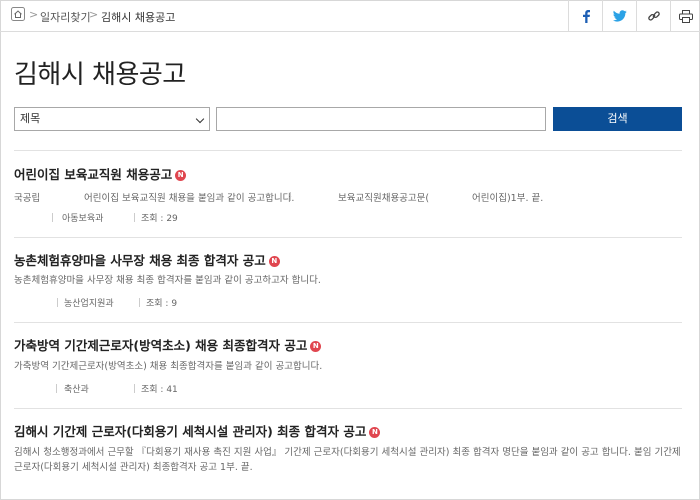 The height and width of the screenshot is (500, 700). What do you see at coordinates (112, 119) in the screenshot?
I see `search-field-select: 제목` at bounding box center [112, 119].